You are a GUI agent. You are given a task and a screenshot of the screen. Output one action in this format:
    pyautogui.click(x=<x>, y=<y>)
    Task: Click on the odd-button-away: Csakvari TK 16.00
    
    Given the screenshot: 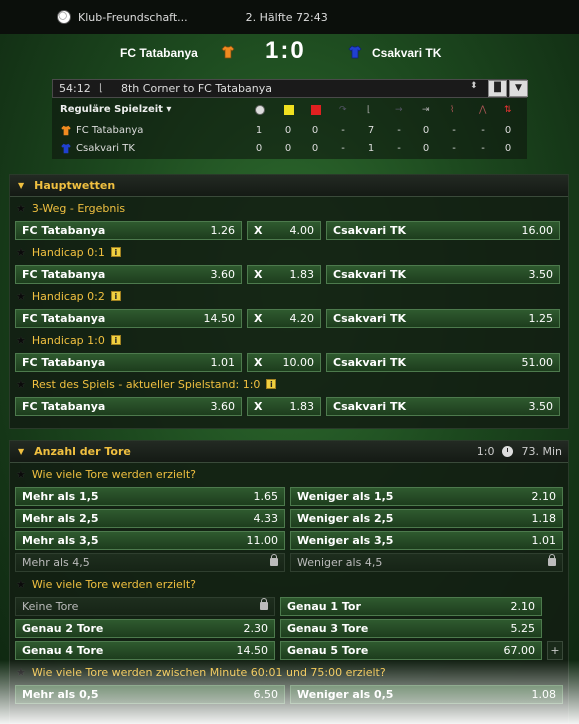 What is the action you would take?
    pyautogui.click(x=443, y=230)
    